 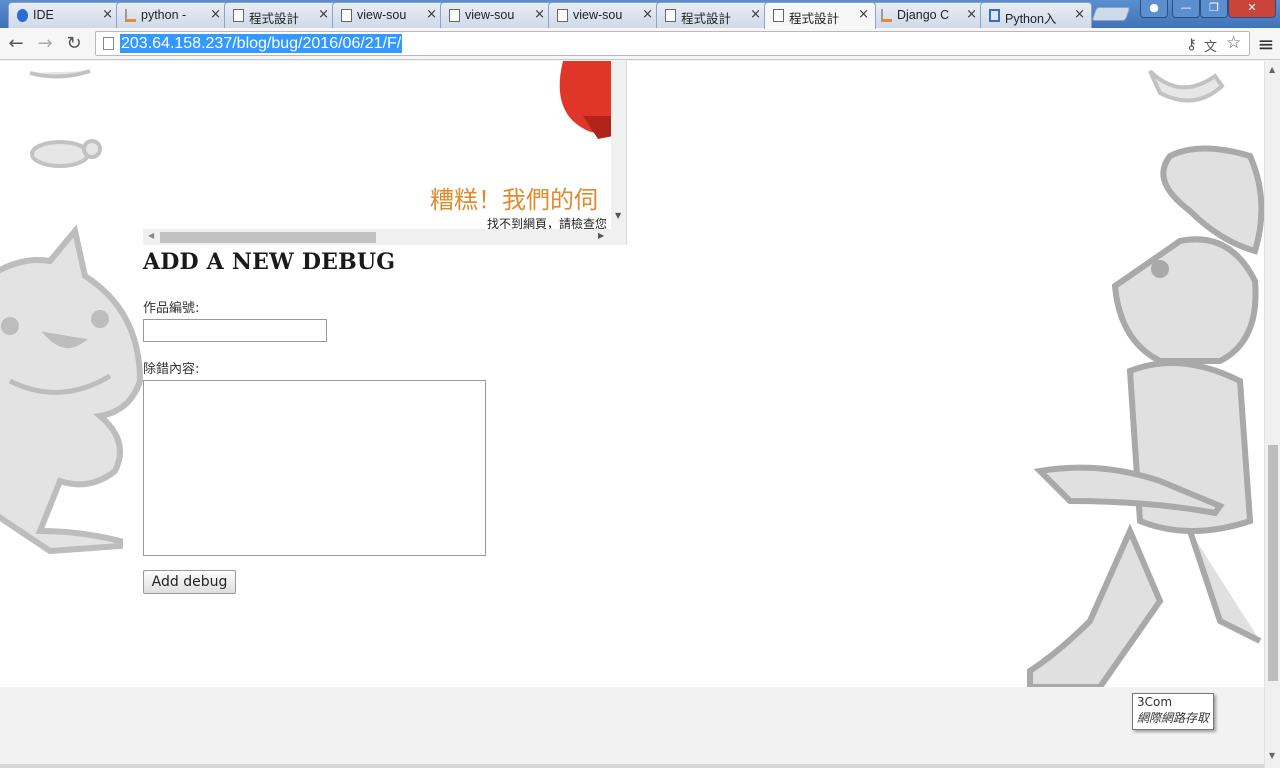 What do you see at coordinates (632, 766) in the screenshot?
I see `taskbar-edge` at bounding box center [632, 766].